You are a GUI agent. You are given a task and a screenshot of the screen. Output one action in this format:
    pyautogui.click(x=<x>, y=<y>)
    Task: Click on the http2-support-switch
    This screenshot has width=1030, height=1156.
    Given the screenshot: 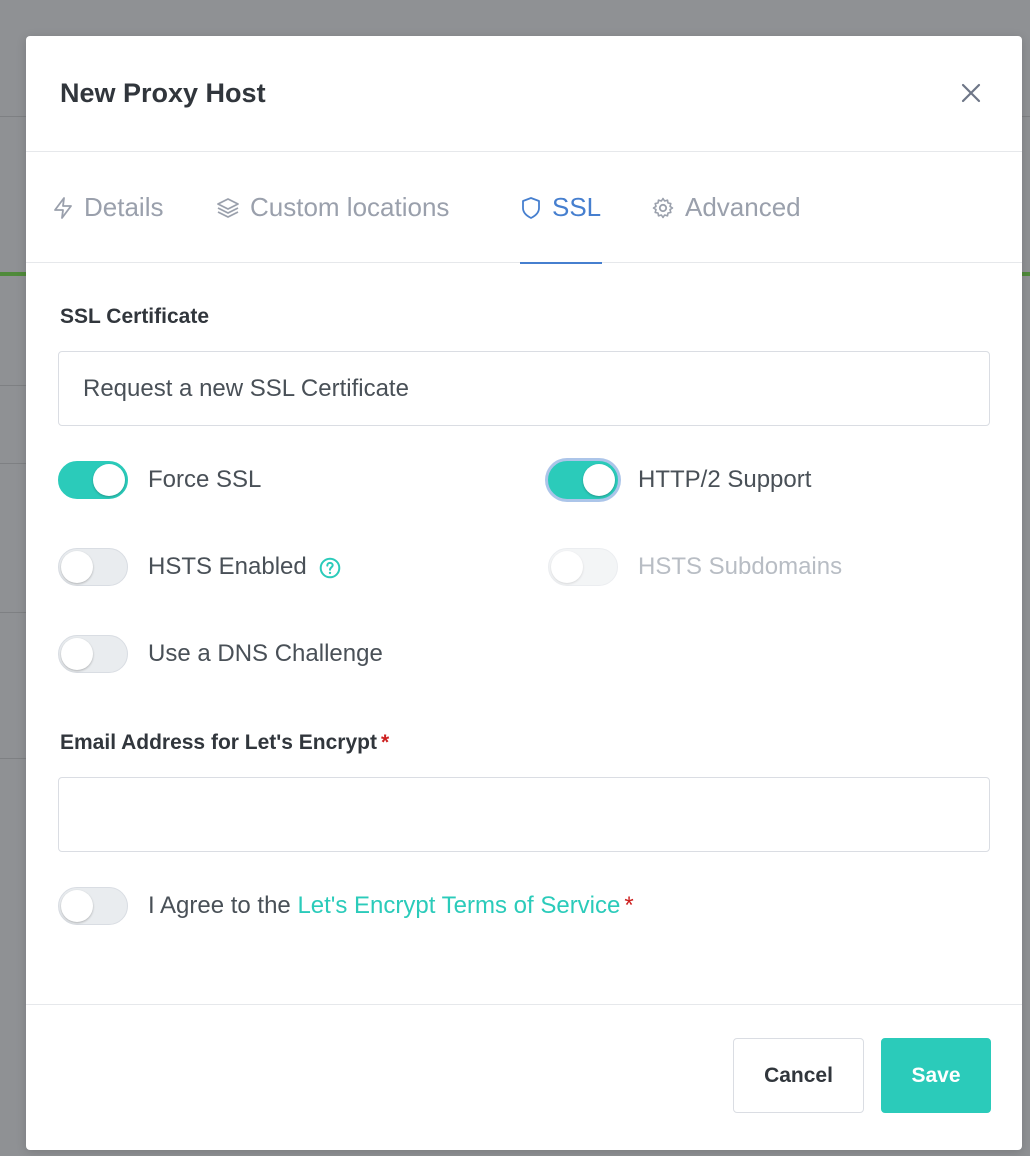 What is the action you would take?
    pyautogui.click(x=583, y=480)
    